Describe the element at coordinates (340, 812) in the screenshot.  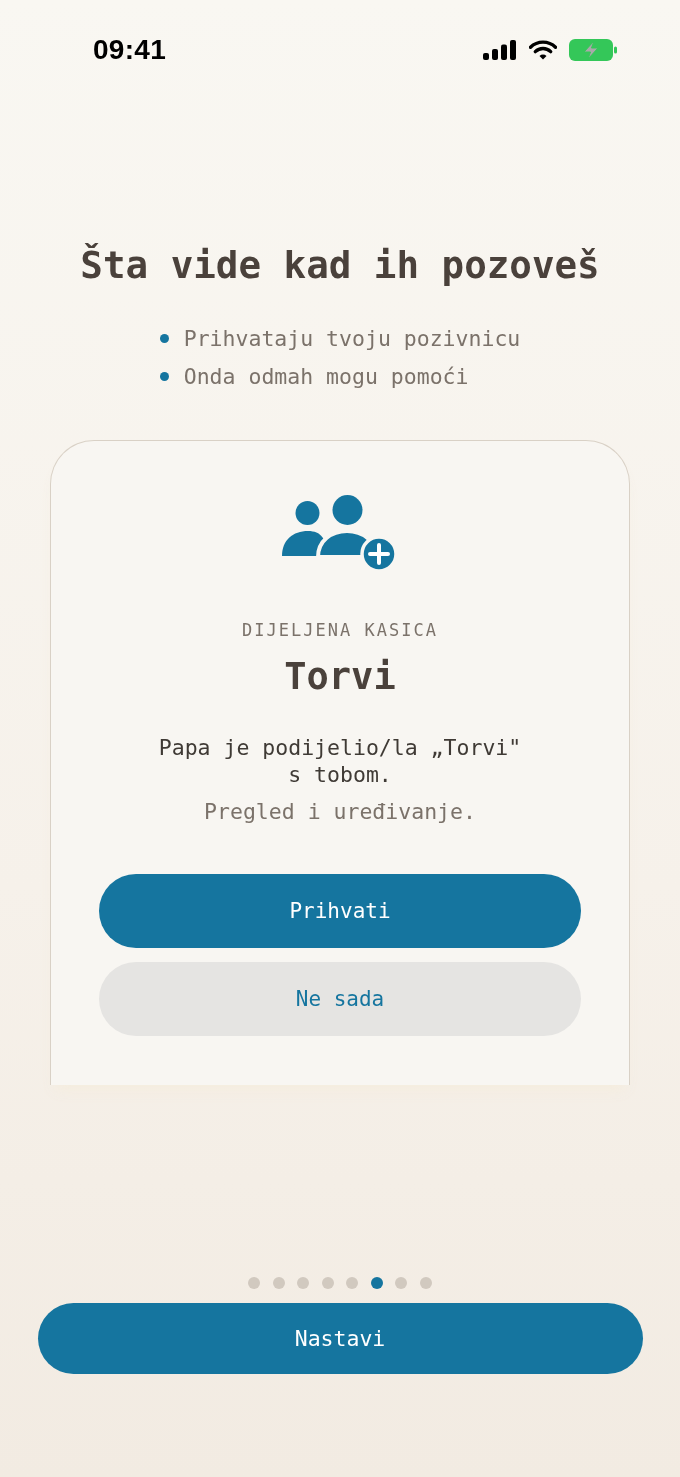
I see `permission-note: Pregled i uređivanje.` at that location.